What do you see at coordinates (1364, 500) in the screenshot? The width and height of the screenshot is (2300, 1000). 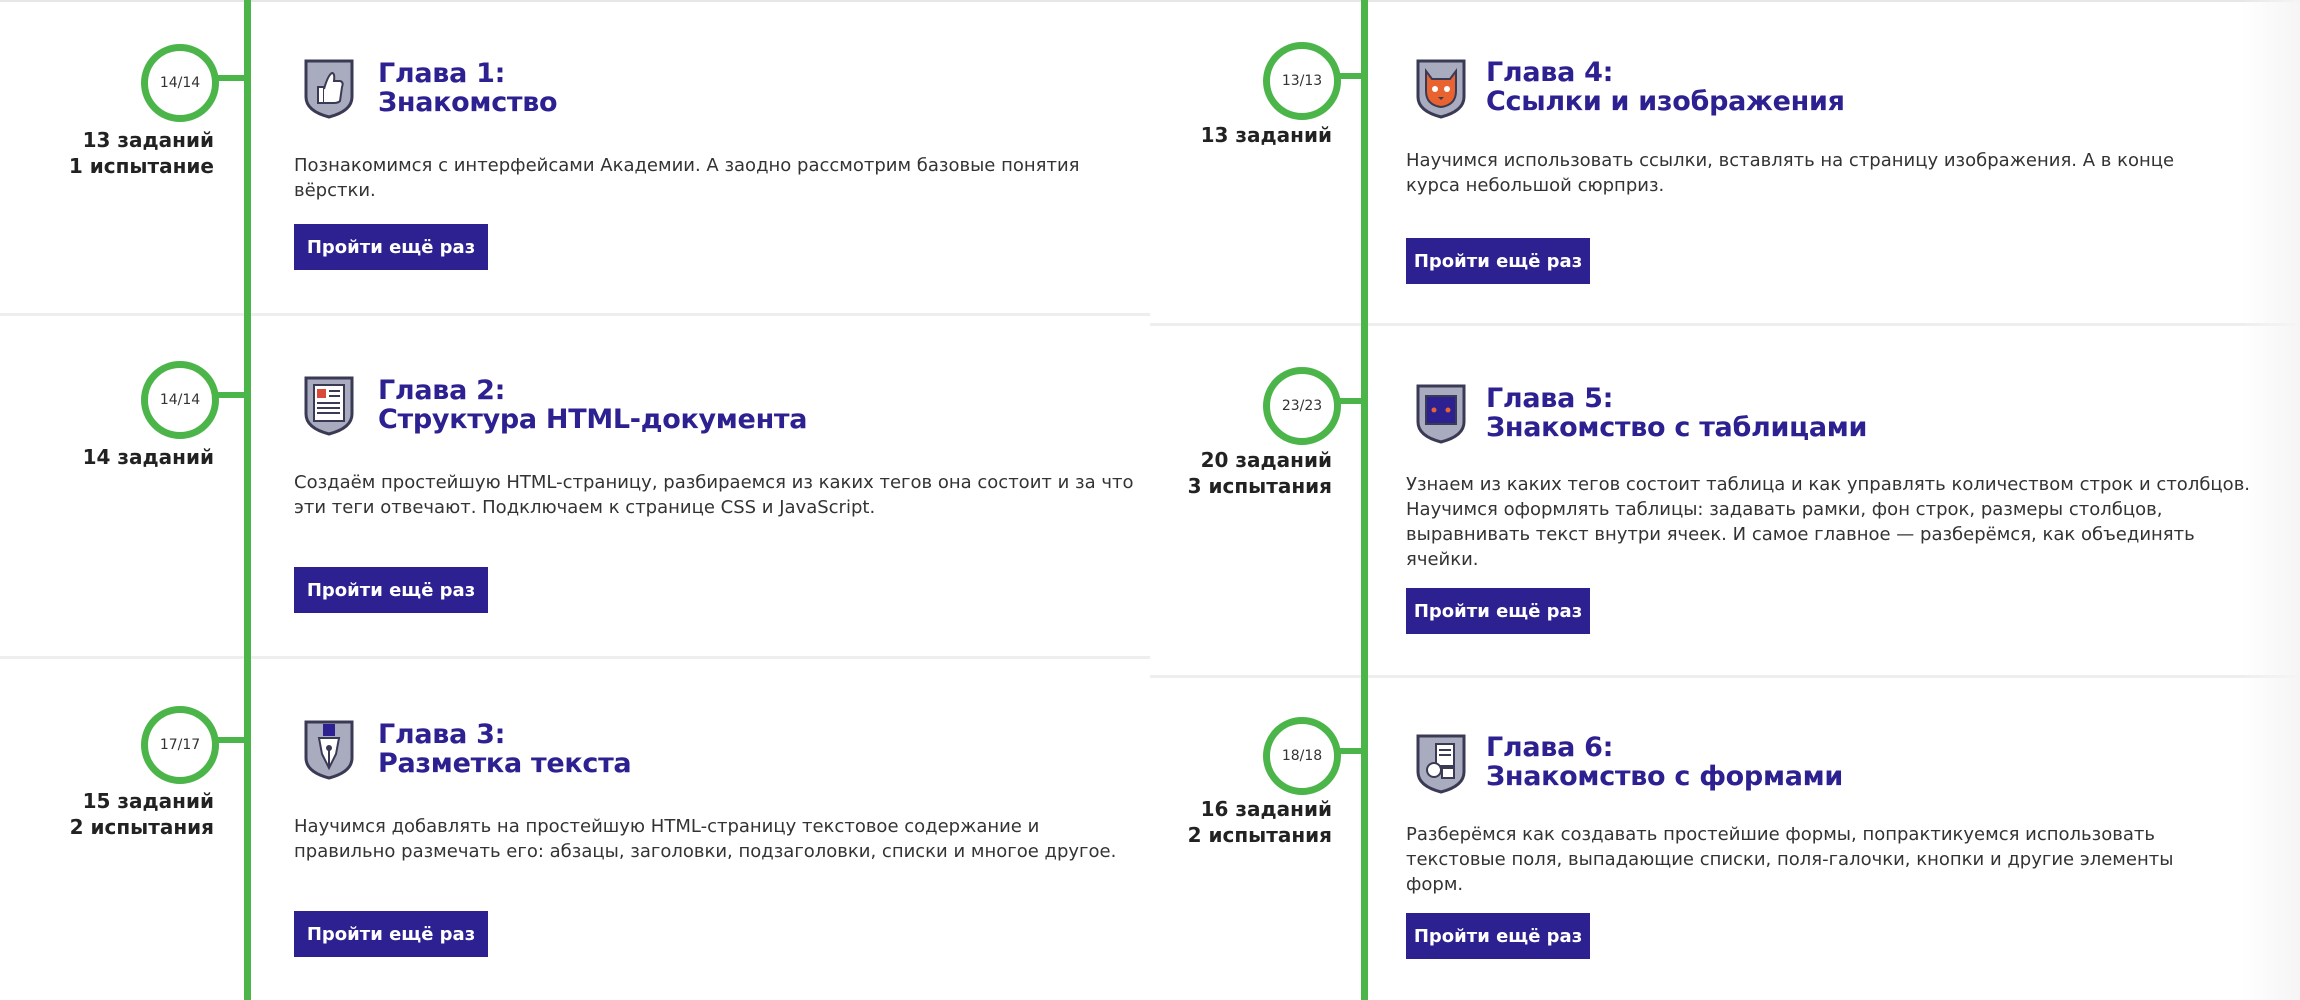 I see `progress-rail-right` at bounding box center [1364, 500].